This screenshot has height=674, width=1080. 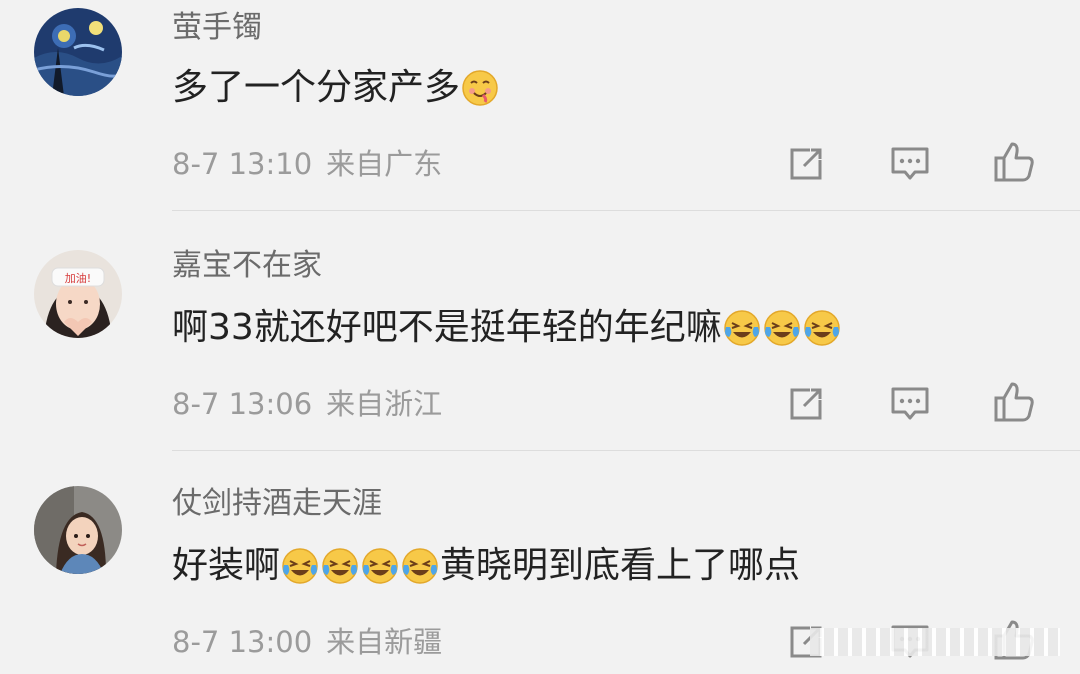 What do you see at coordinates (316, 87) in the screenshot?
I see `comment-text-part: 多了一个分家产多` at bounding box center [316, 87].